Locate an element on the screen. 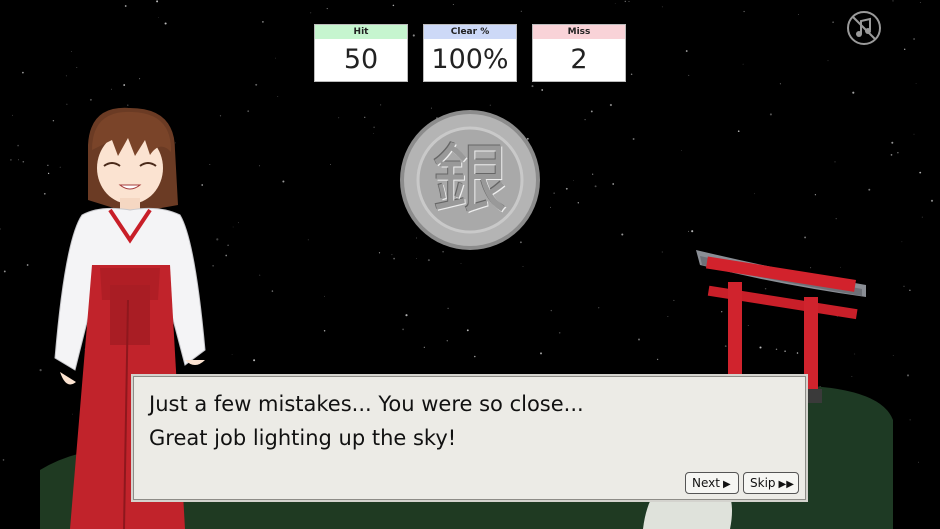 This screenshot has height=529, width=940. dialogue-line-2: Great job lighting up the sky! is located at coordinates (303, 438).